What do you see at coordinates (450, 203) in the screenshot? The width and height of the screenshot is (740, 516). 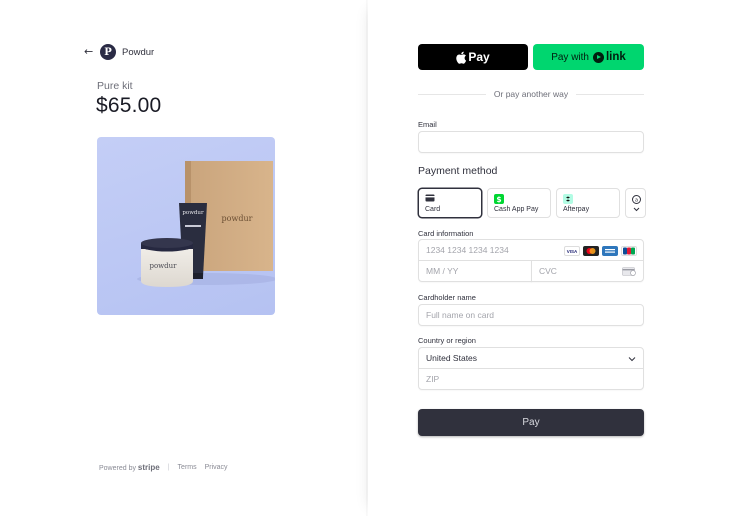 I see `tab-card: Card` at bounding box center [450, 203].